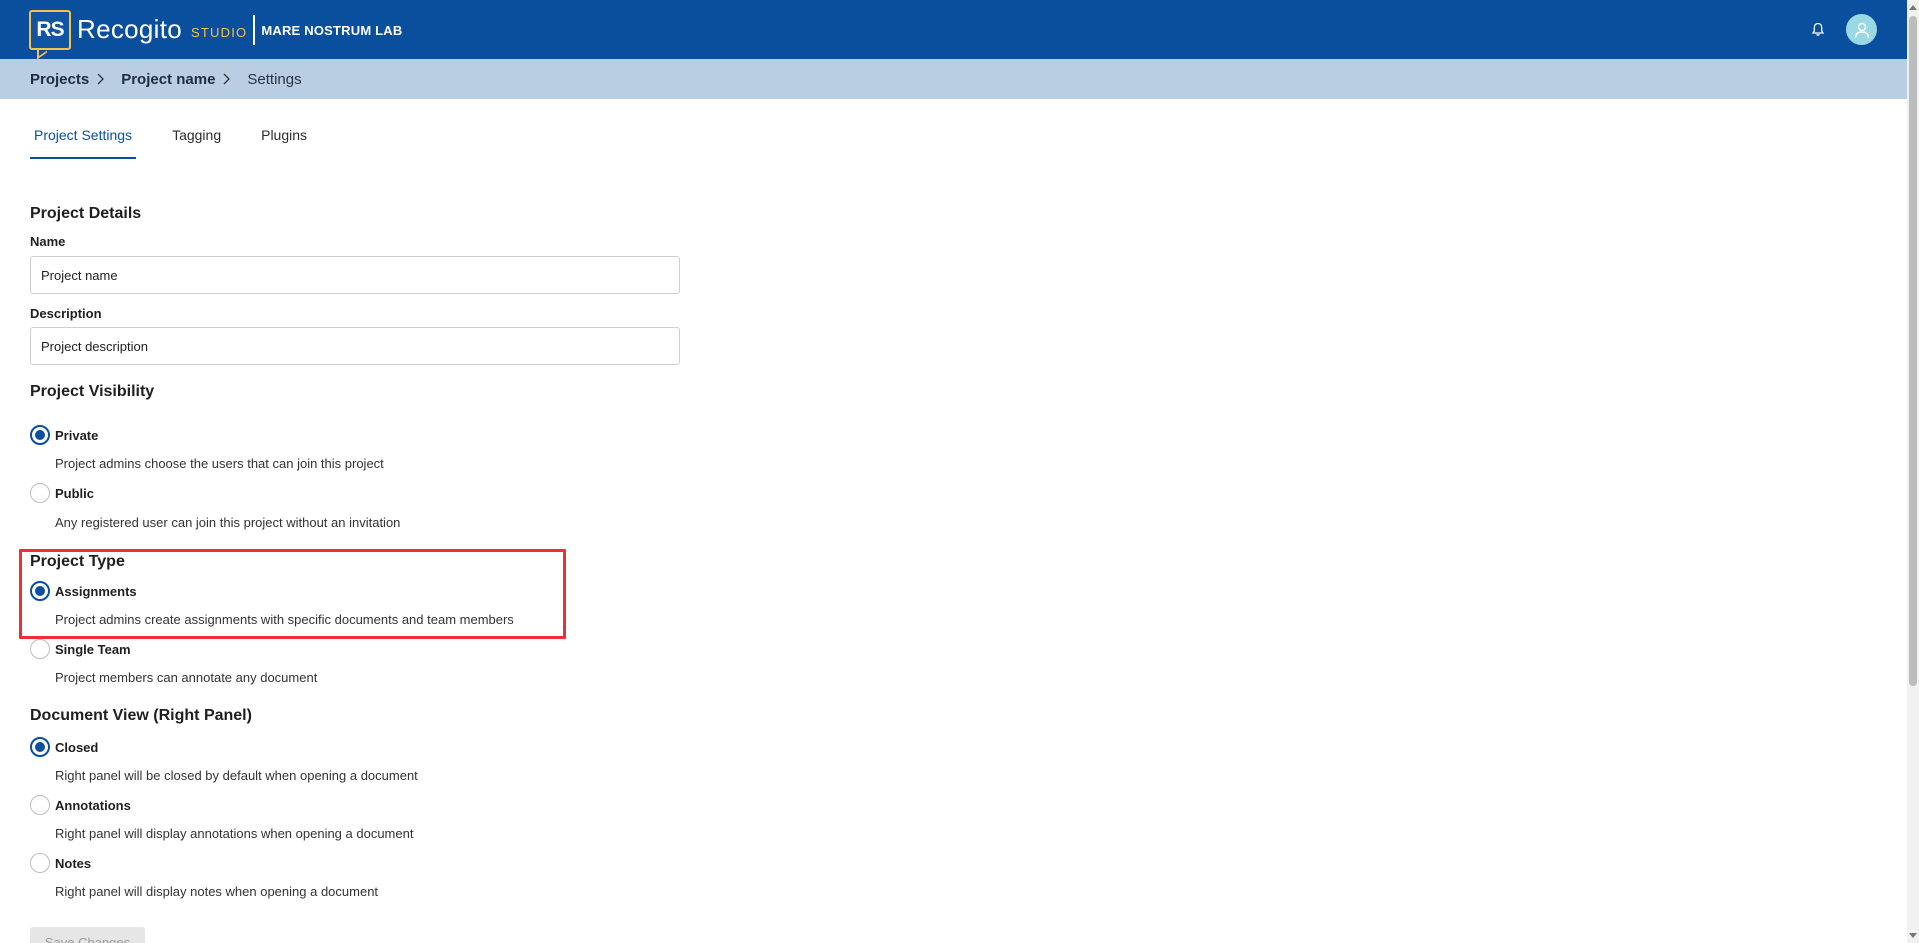 This screenshot has height=943, width=1919. I want to click on scroll-down-icon, so click(1913, 936).